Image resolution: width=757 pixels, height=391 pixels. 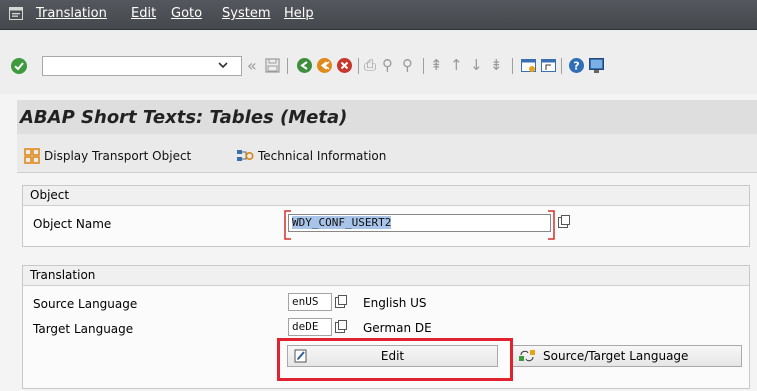 What do you see at coordinates (387, 65) in the screenshot?
I see `find-icon: ⚲` at bounding box center [387, 65].